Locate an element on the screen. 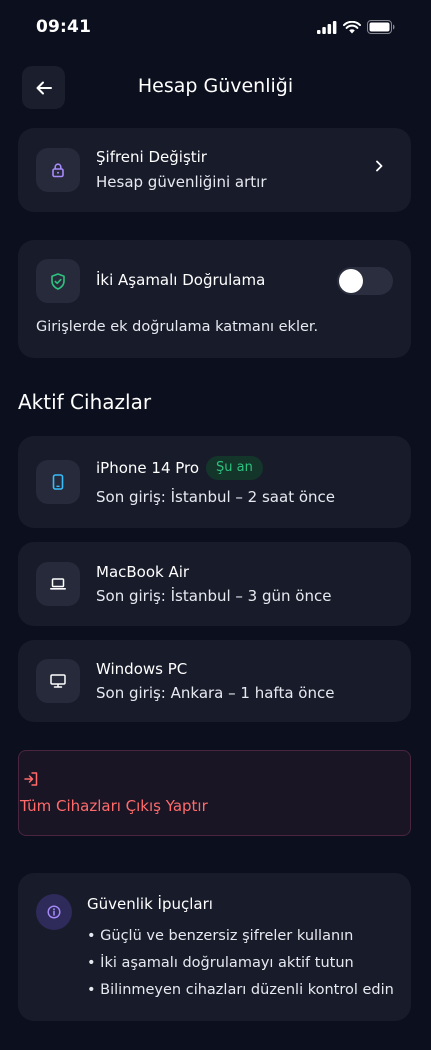 This screenshot has width=431, height=1050. logout-all-button: Tüm Cihazları Çıkış Yaptır is located at coordinates (214, 793).